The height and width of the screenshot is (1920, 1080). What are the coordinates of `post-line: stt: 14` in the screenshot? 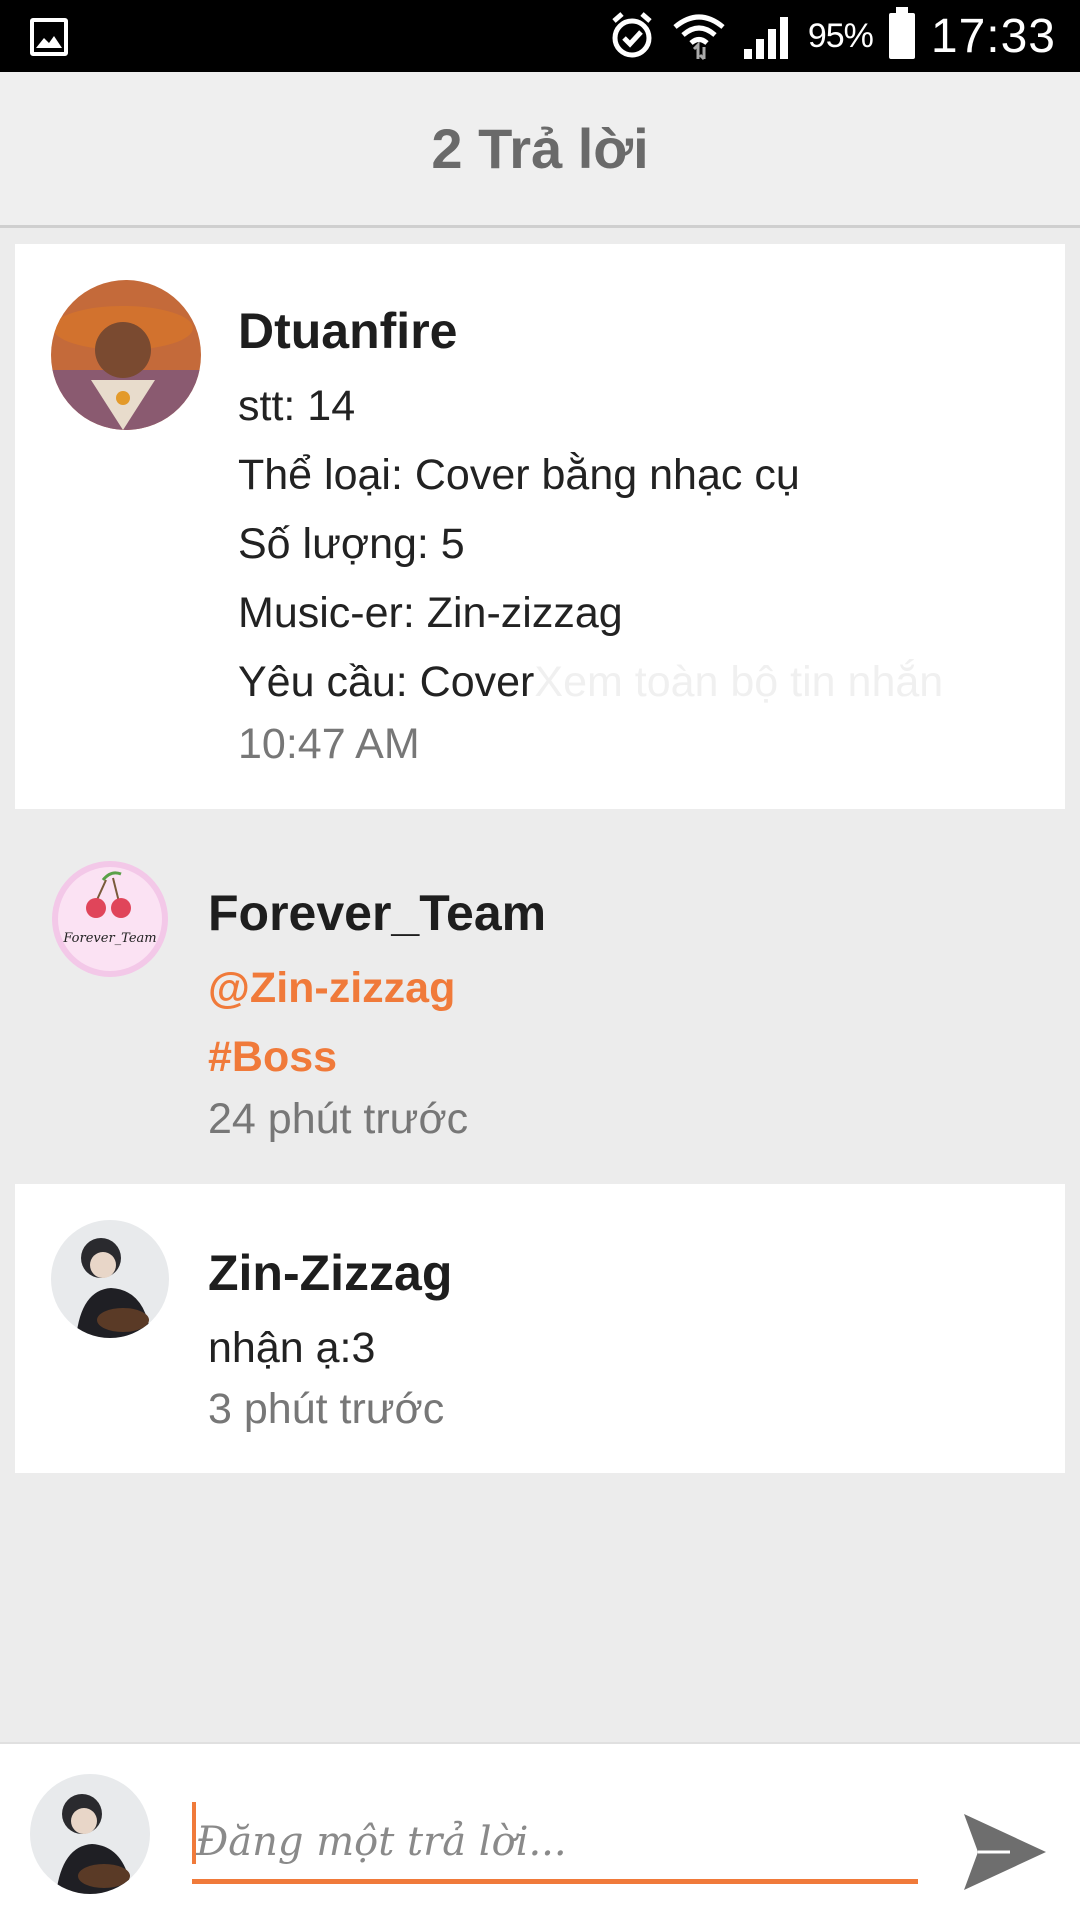 It's located at (297, 406).